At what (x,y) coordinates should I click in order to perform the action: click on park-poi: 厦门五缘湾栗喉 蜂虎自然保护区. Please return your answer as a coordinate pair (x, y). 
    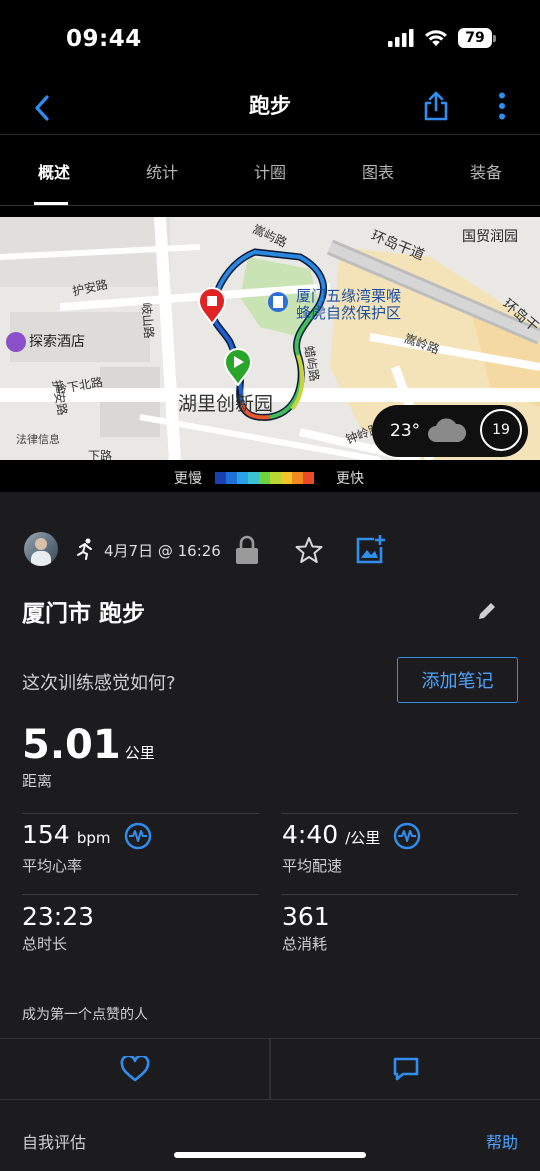
    Looking at the image, I should click on (349, 304).